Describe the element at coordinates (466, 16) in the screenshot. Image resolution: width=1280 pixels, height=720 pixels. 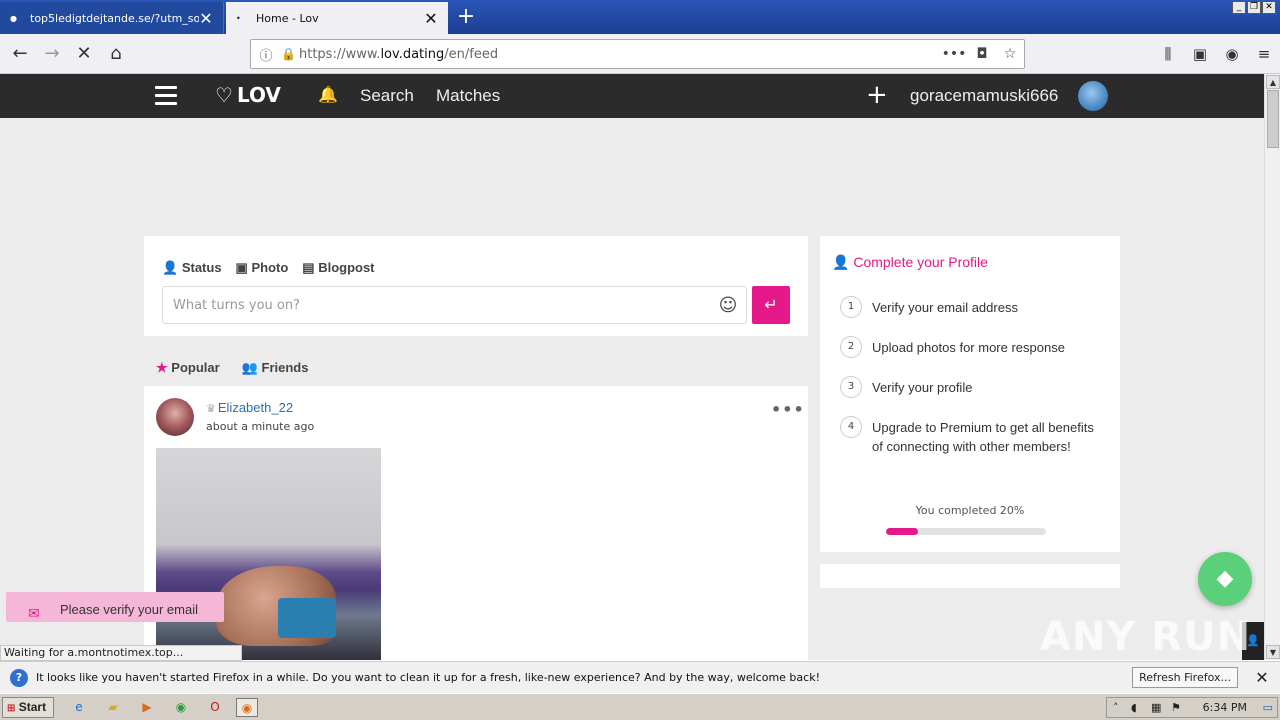
I see `new-tab-button: +` at that location.